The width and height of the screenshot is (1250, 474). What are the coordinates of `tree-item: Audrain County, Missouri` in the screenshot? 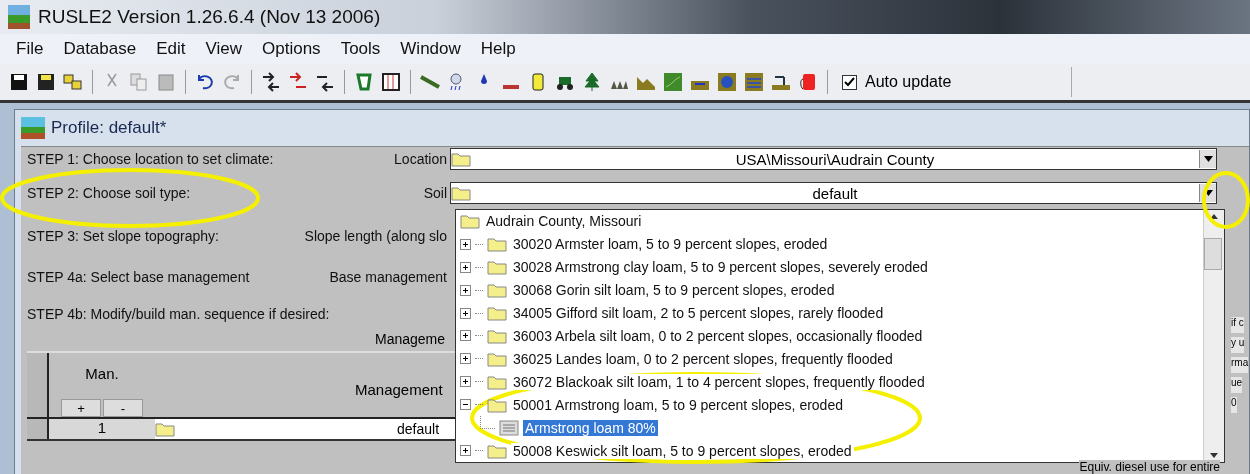 It's located at (564, 221).